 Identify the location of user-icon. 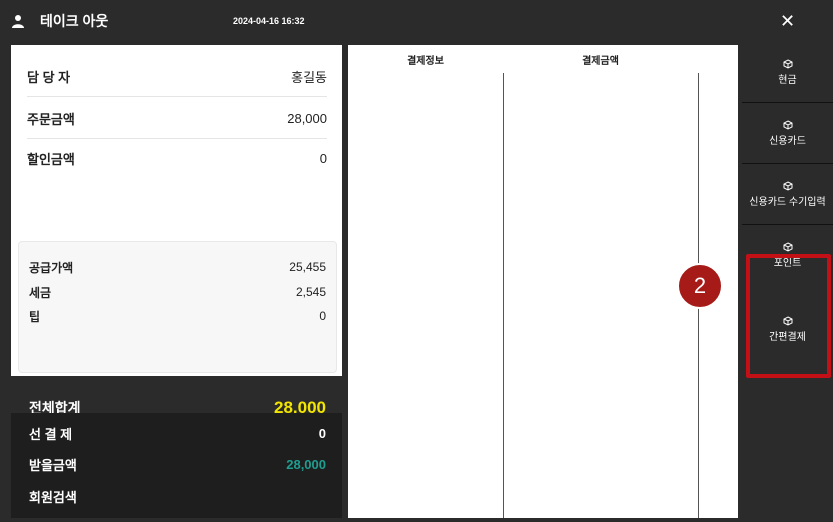
(18, 21).